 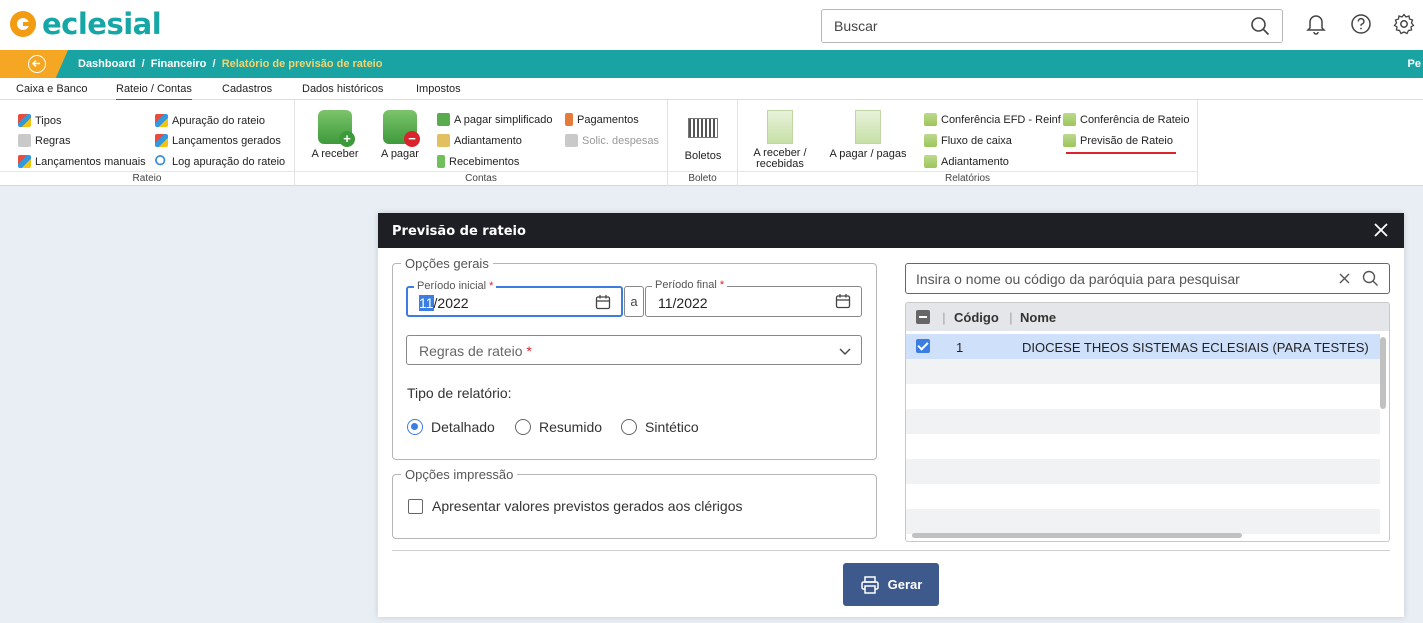 I want to click on vertical-scrollbar, so click(x=1383, y=373).